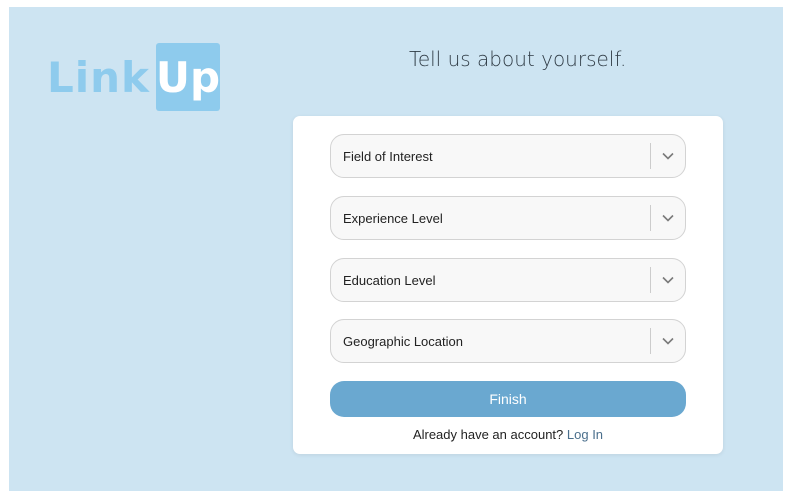 This screenshot has width=796, height=494. What do you see at coordinates (508, 399) in the screenshot?
I see `finish-button: Finish` at bounding box center [508, 399].